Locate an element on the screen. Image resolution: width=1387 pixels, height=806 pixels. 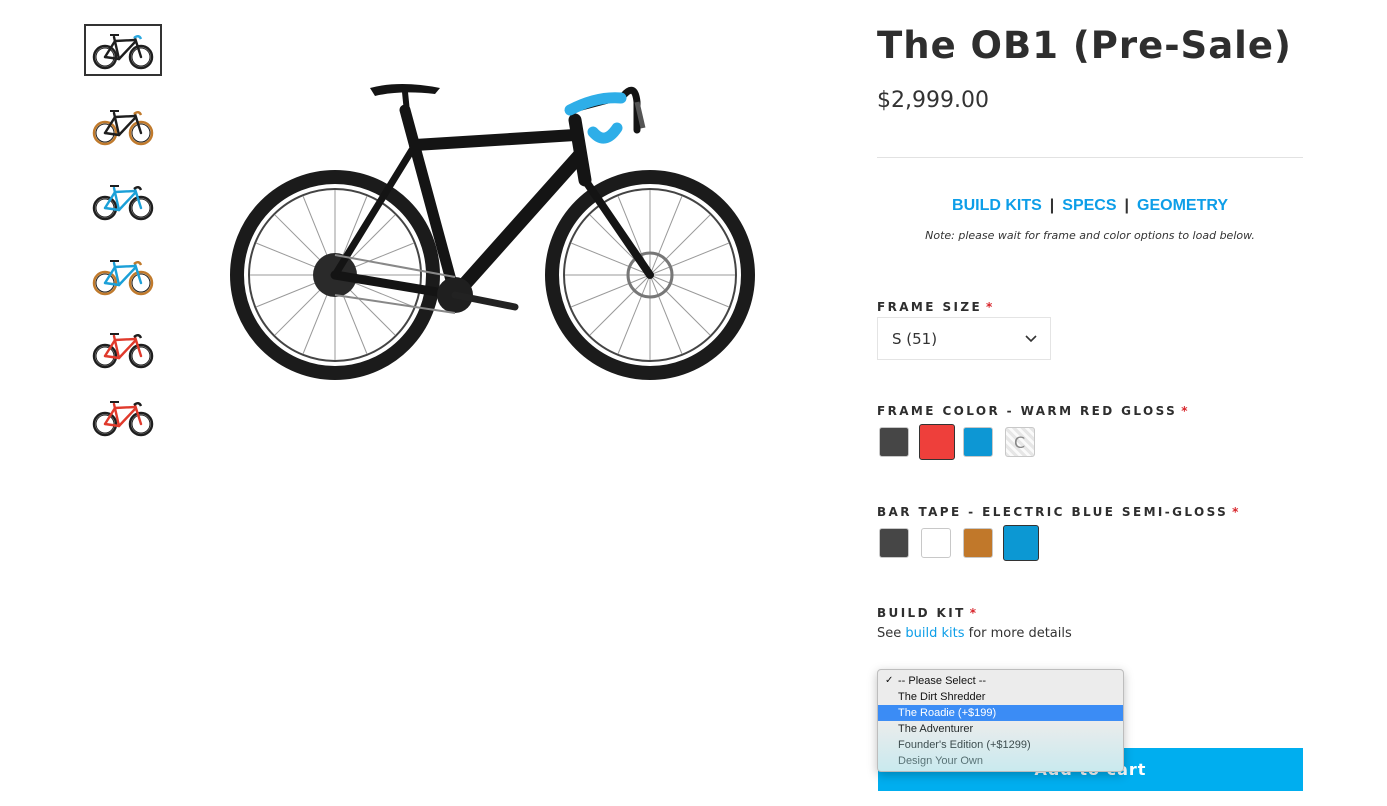
build-kit-note: See build kits for more details is located at coordinates (974, 633).